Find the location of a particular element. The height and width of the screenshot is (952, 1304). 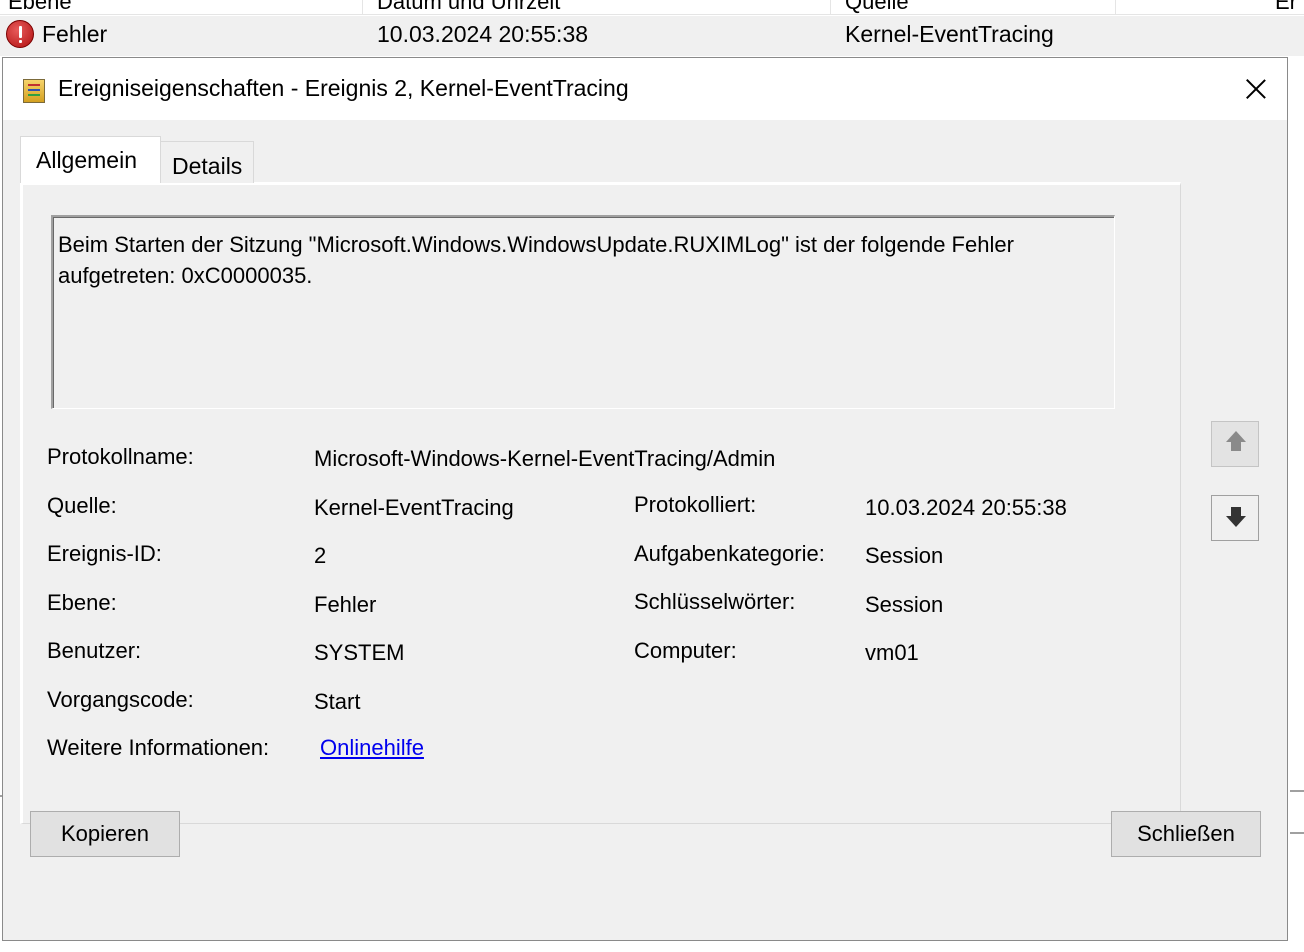

user-value: SYSTEM is located at coordinates (359, 652).